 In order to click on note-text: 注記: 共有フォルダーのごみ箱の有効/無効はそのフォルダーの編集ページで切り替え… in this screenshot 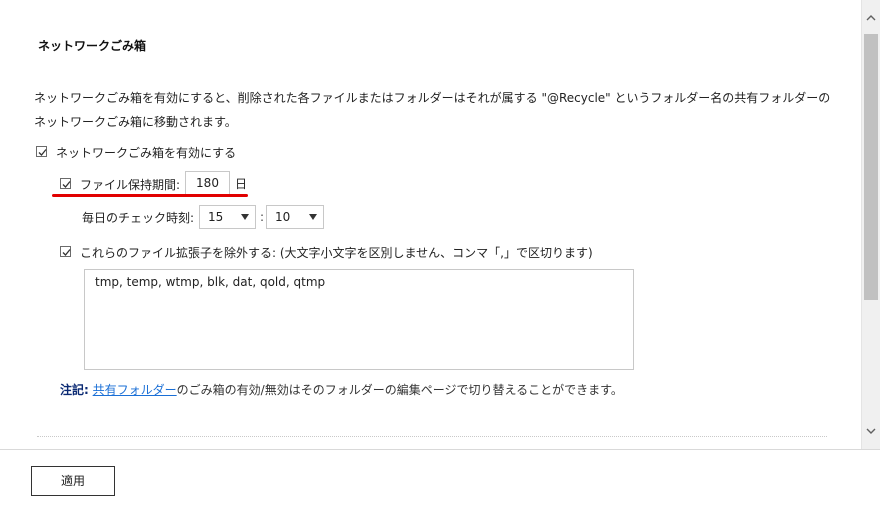, I will do `click(341, 389)`.